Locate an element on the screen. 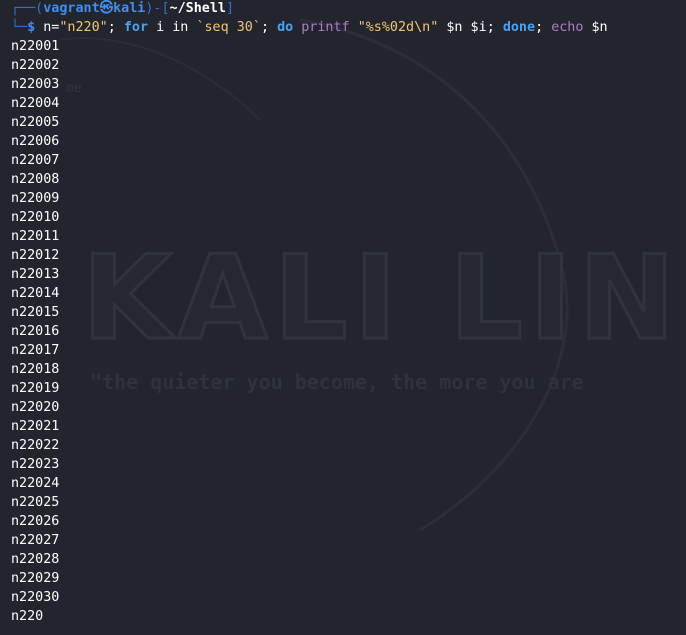 The height and width of the screenshot is (635, 686). output-line: n22025 is located at coordinates (35, 502).